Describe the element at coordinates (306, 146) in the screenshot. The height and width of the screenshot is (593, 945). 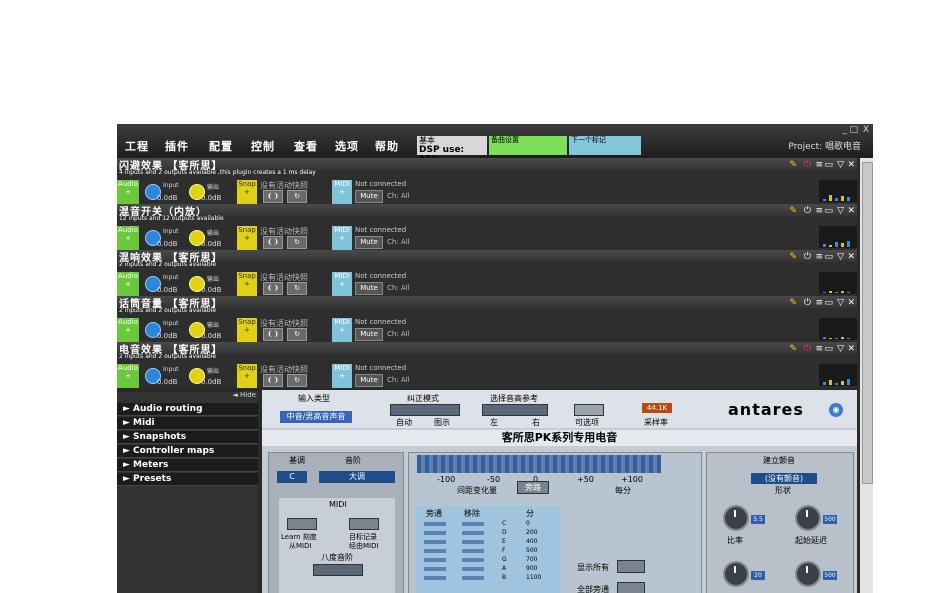
I see `menu-view: 查看` at that location.